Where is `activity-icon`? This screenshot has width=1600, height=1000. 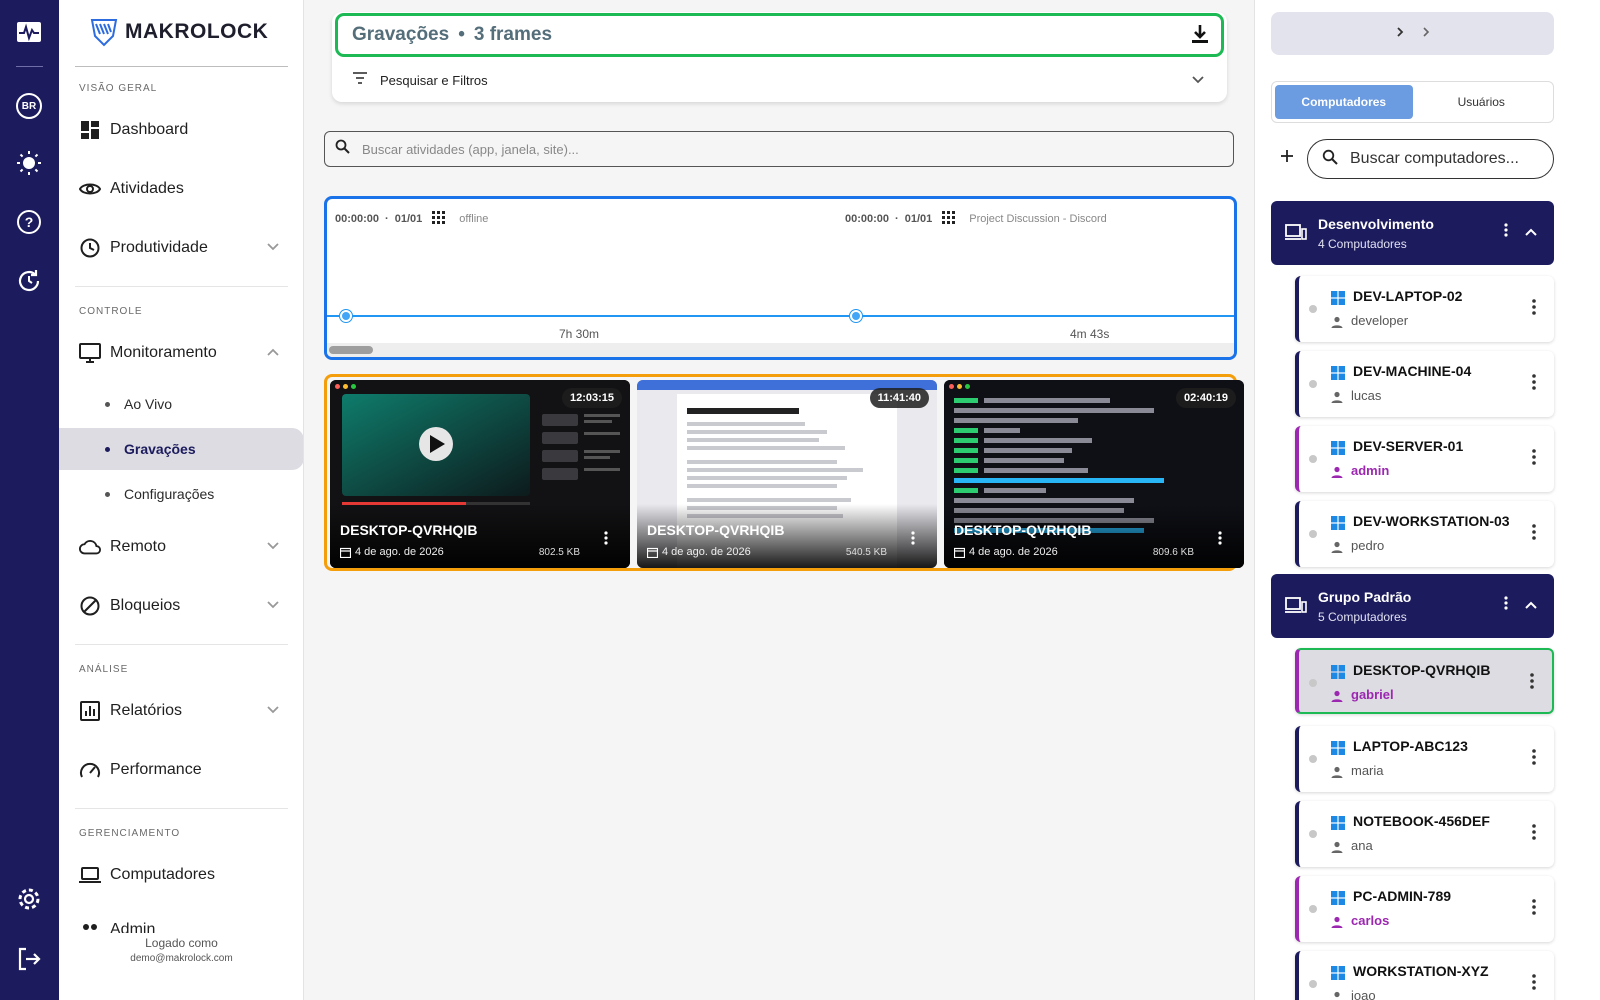
activity-icon is located at coordinates (29, 32).